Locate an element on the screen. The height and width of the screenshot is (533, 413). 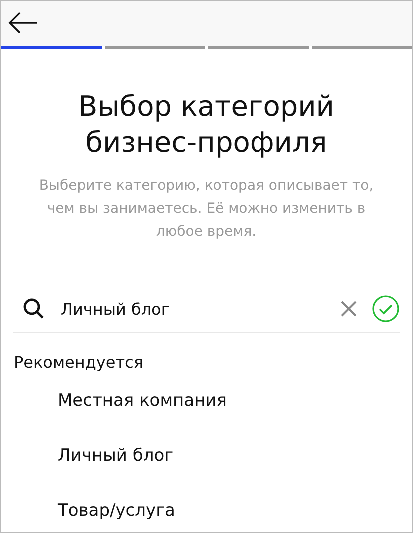
back-button is located at coordinates (23, 23).